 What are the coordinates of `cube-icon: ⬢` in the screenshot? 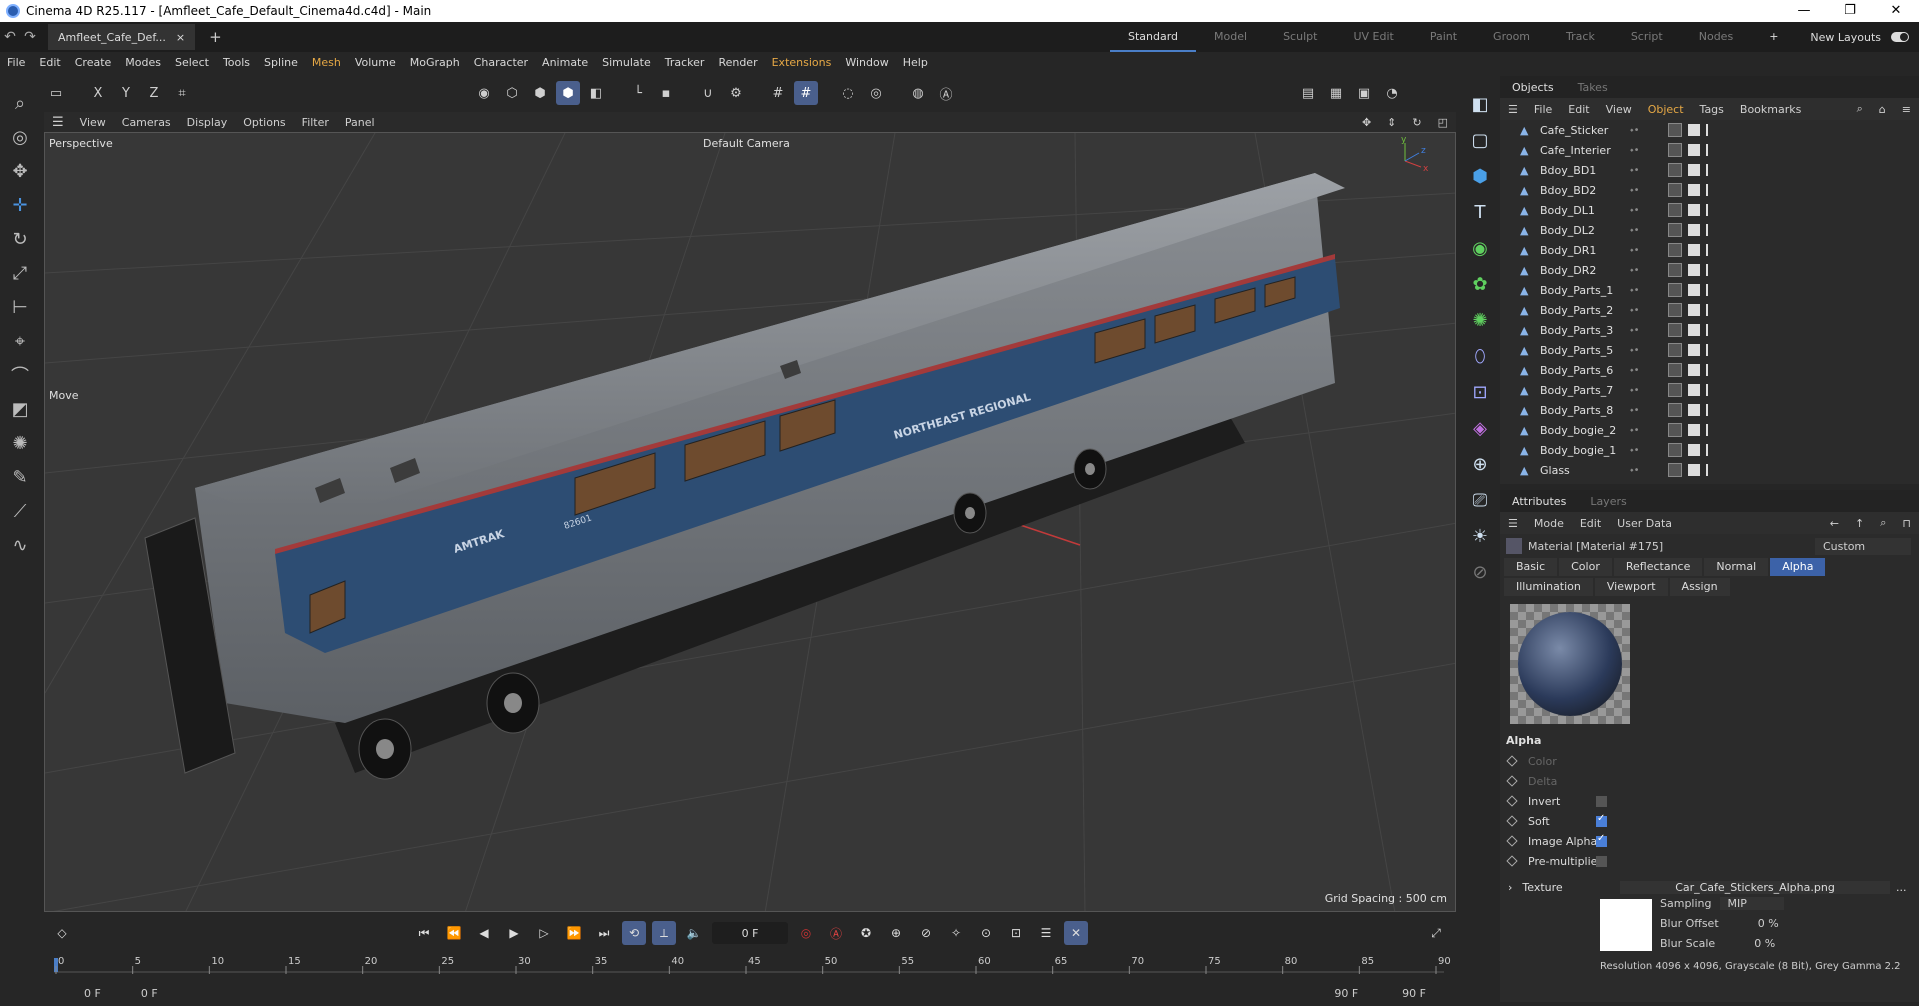 It's located at (1480, 176).